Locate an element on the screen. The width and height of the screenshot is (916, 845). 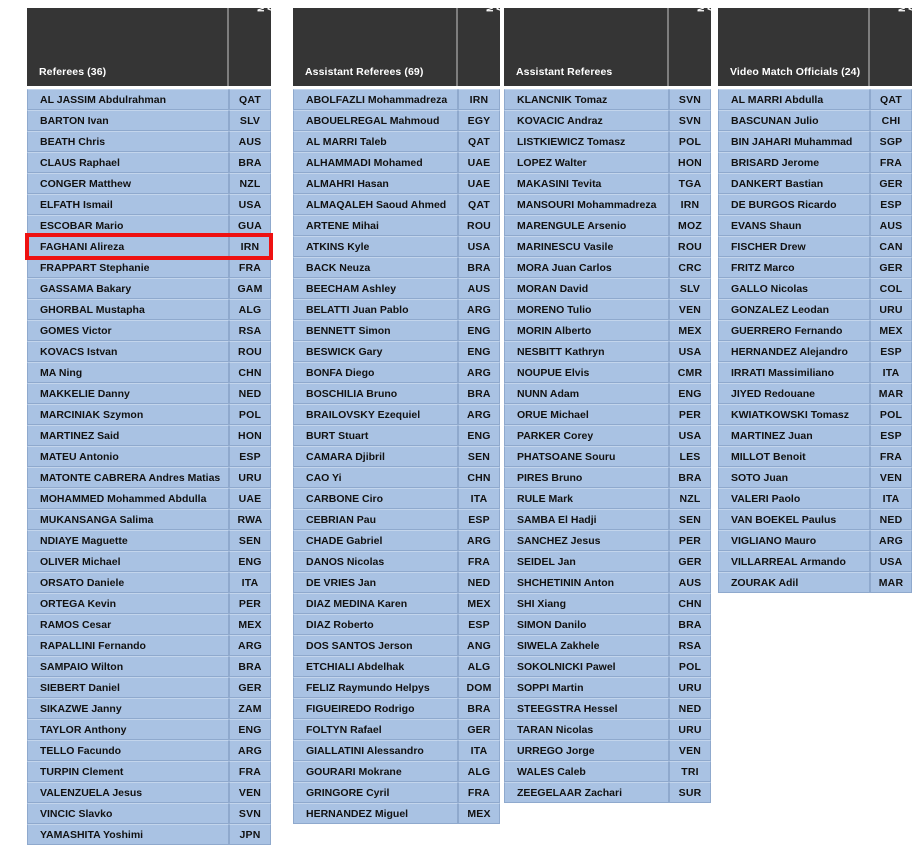
table-row: VIGLIANO Mauro ARG is located at coordinates (815, 540).